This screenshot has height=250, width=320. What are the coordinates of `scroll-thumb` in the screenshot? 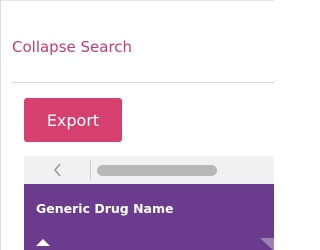 It's located at (157, 170).